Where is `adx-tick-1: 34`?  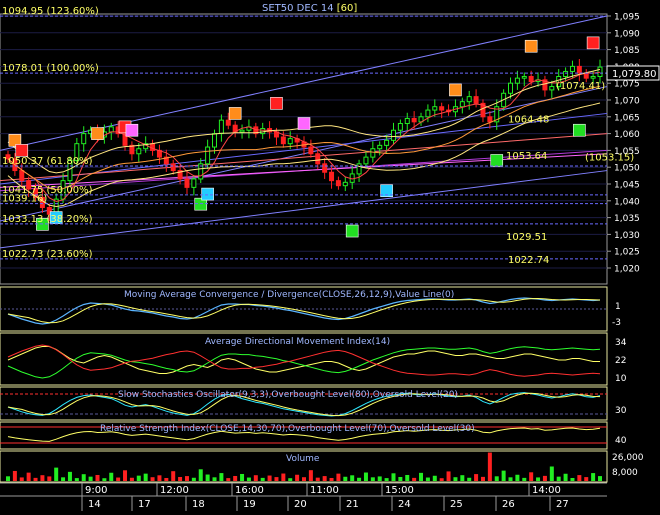 adx-tick-1: 34 is located at coordinates (621, 343).